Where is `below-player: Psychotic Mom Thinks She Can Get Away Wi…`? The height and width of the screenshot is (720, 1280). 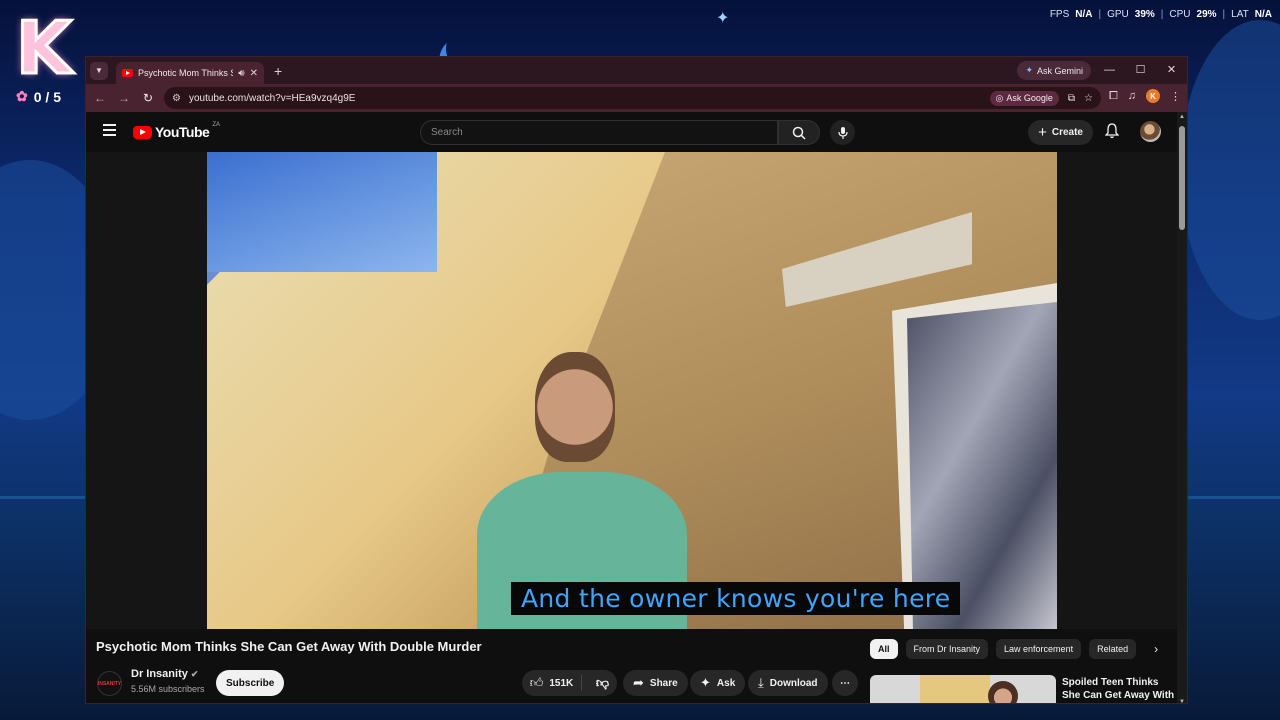 below-player: Psychotic Mom Thinks She Can Get Away Wi… is located at coordinates (636, 666).